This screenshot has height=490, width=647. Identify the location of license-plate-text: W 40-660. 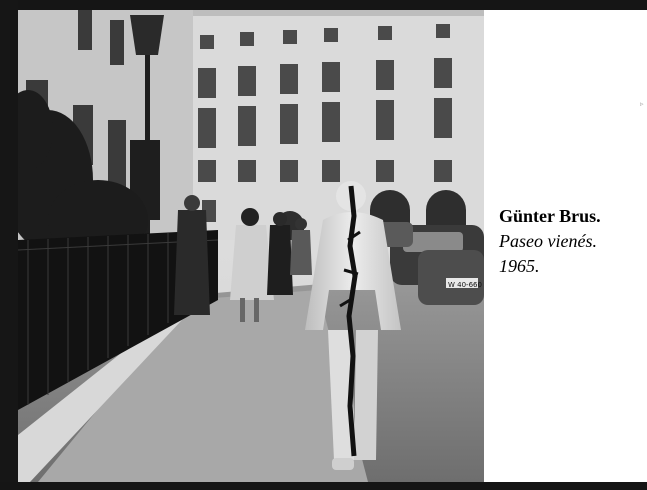
(465, 285).